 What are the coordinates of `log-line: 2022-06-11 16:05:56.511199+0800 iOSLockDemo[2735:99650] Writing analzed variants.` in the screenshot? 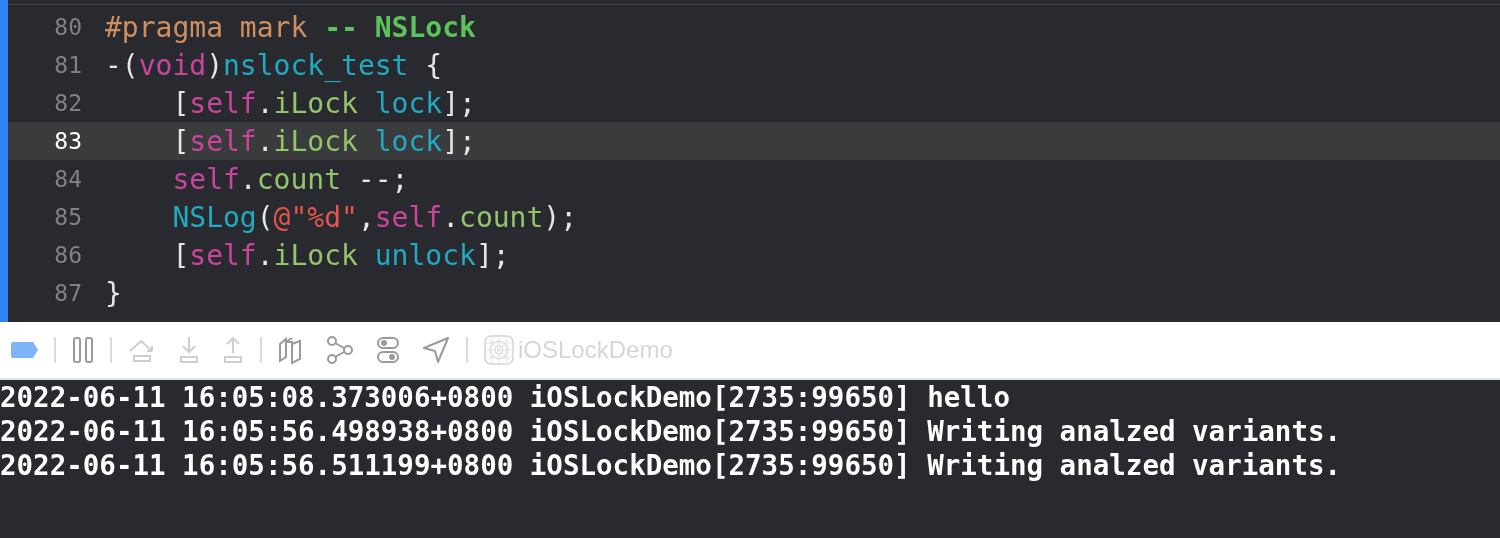 It's located at (671, 465).